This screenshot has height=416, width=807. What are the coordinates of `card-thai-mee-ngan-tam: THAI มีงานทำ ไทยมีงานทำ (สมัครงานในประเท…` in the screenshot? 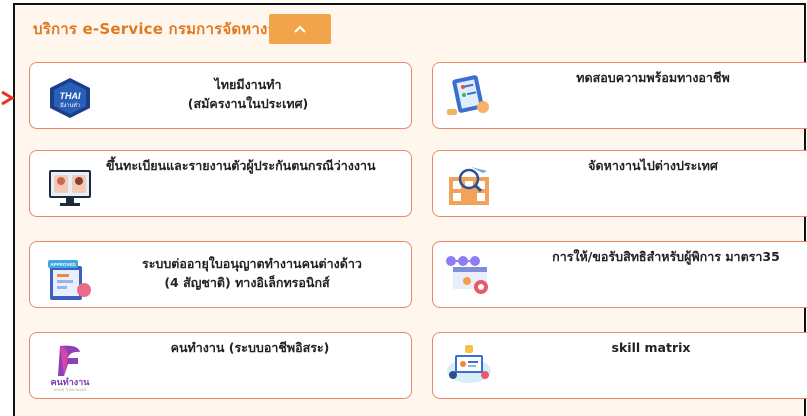 It's located at (220, 95).